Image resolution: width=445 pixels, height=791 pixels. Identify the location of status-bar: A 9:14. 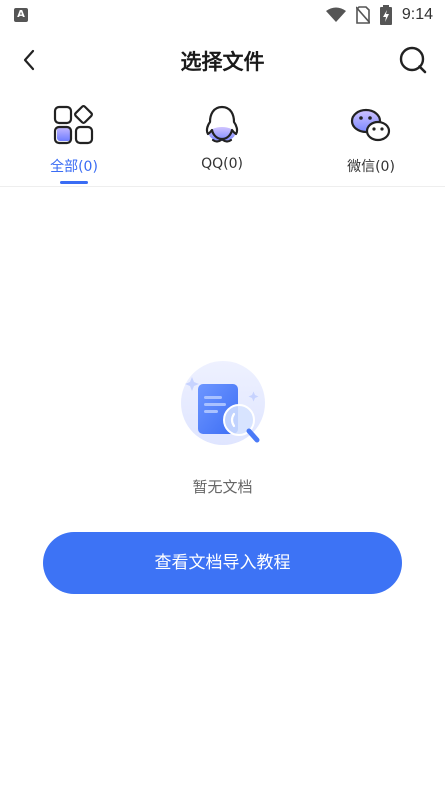
(222, 15).